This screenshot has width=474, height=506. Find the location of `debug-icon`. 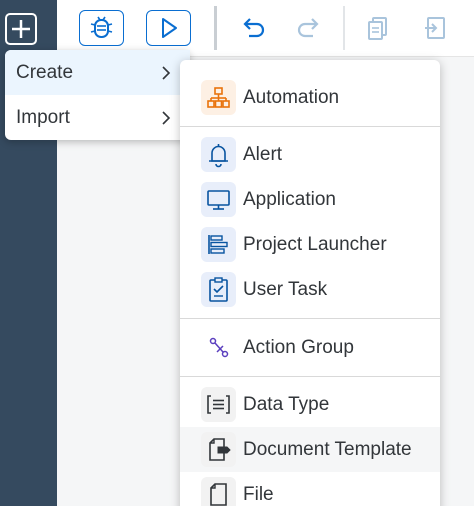

debug-icon is located at coordinates (101, 27).